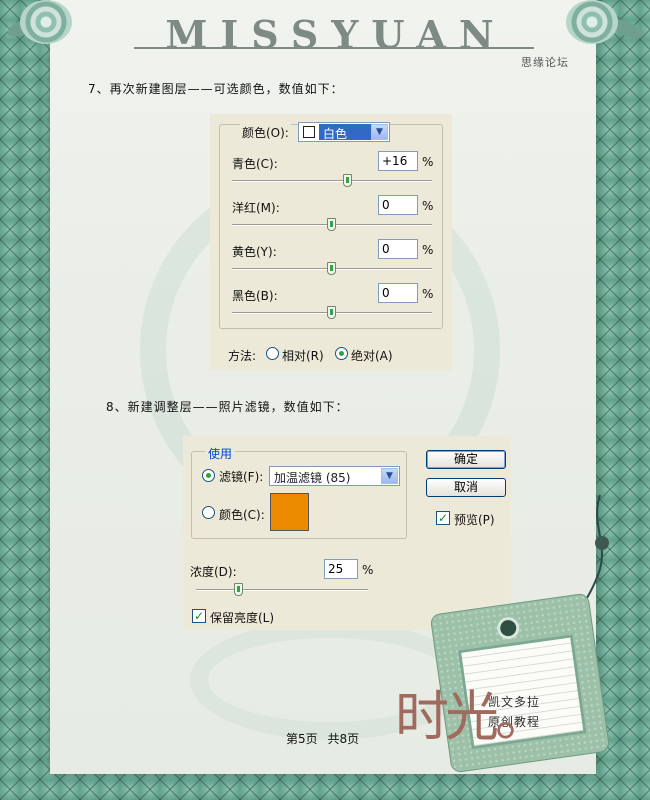 The width and height of the screenshot is (650, 800). I want to click on filter-dropdown: 加温滤镜 (85) ▼, so click(334, 476).